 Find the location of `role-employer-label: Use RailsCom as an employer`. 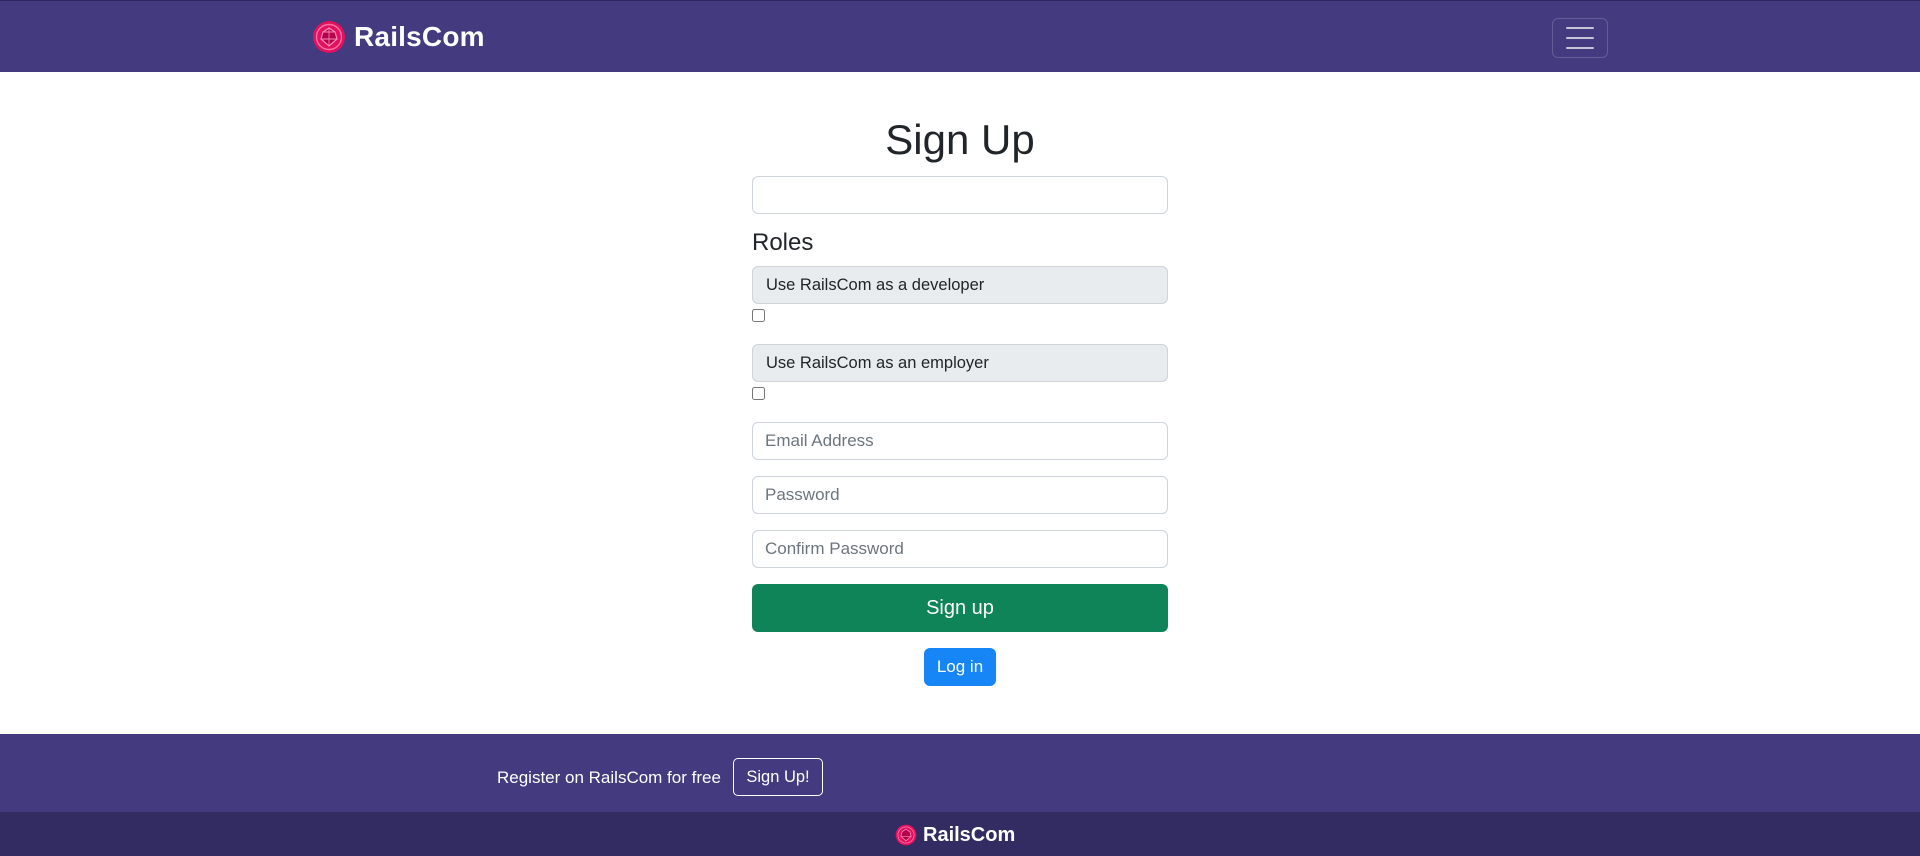

role-employer-label: Use RailsCom as an employer is located at coordinates (960, 363).